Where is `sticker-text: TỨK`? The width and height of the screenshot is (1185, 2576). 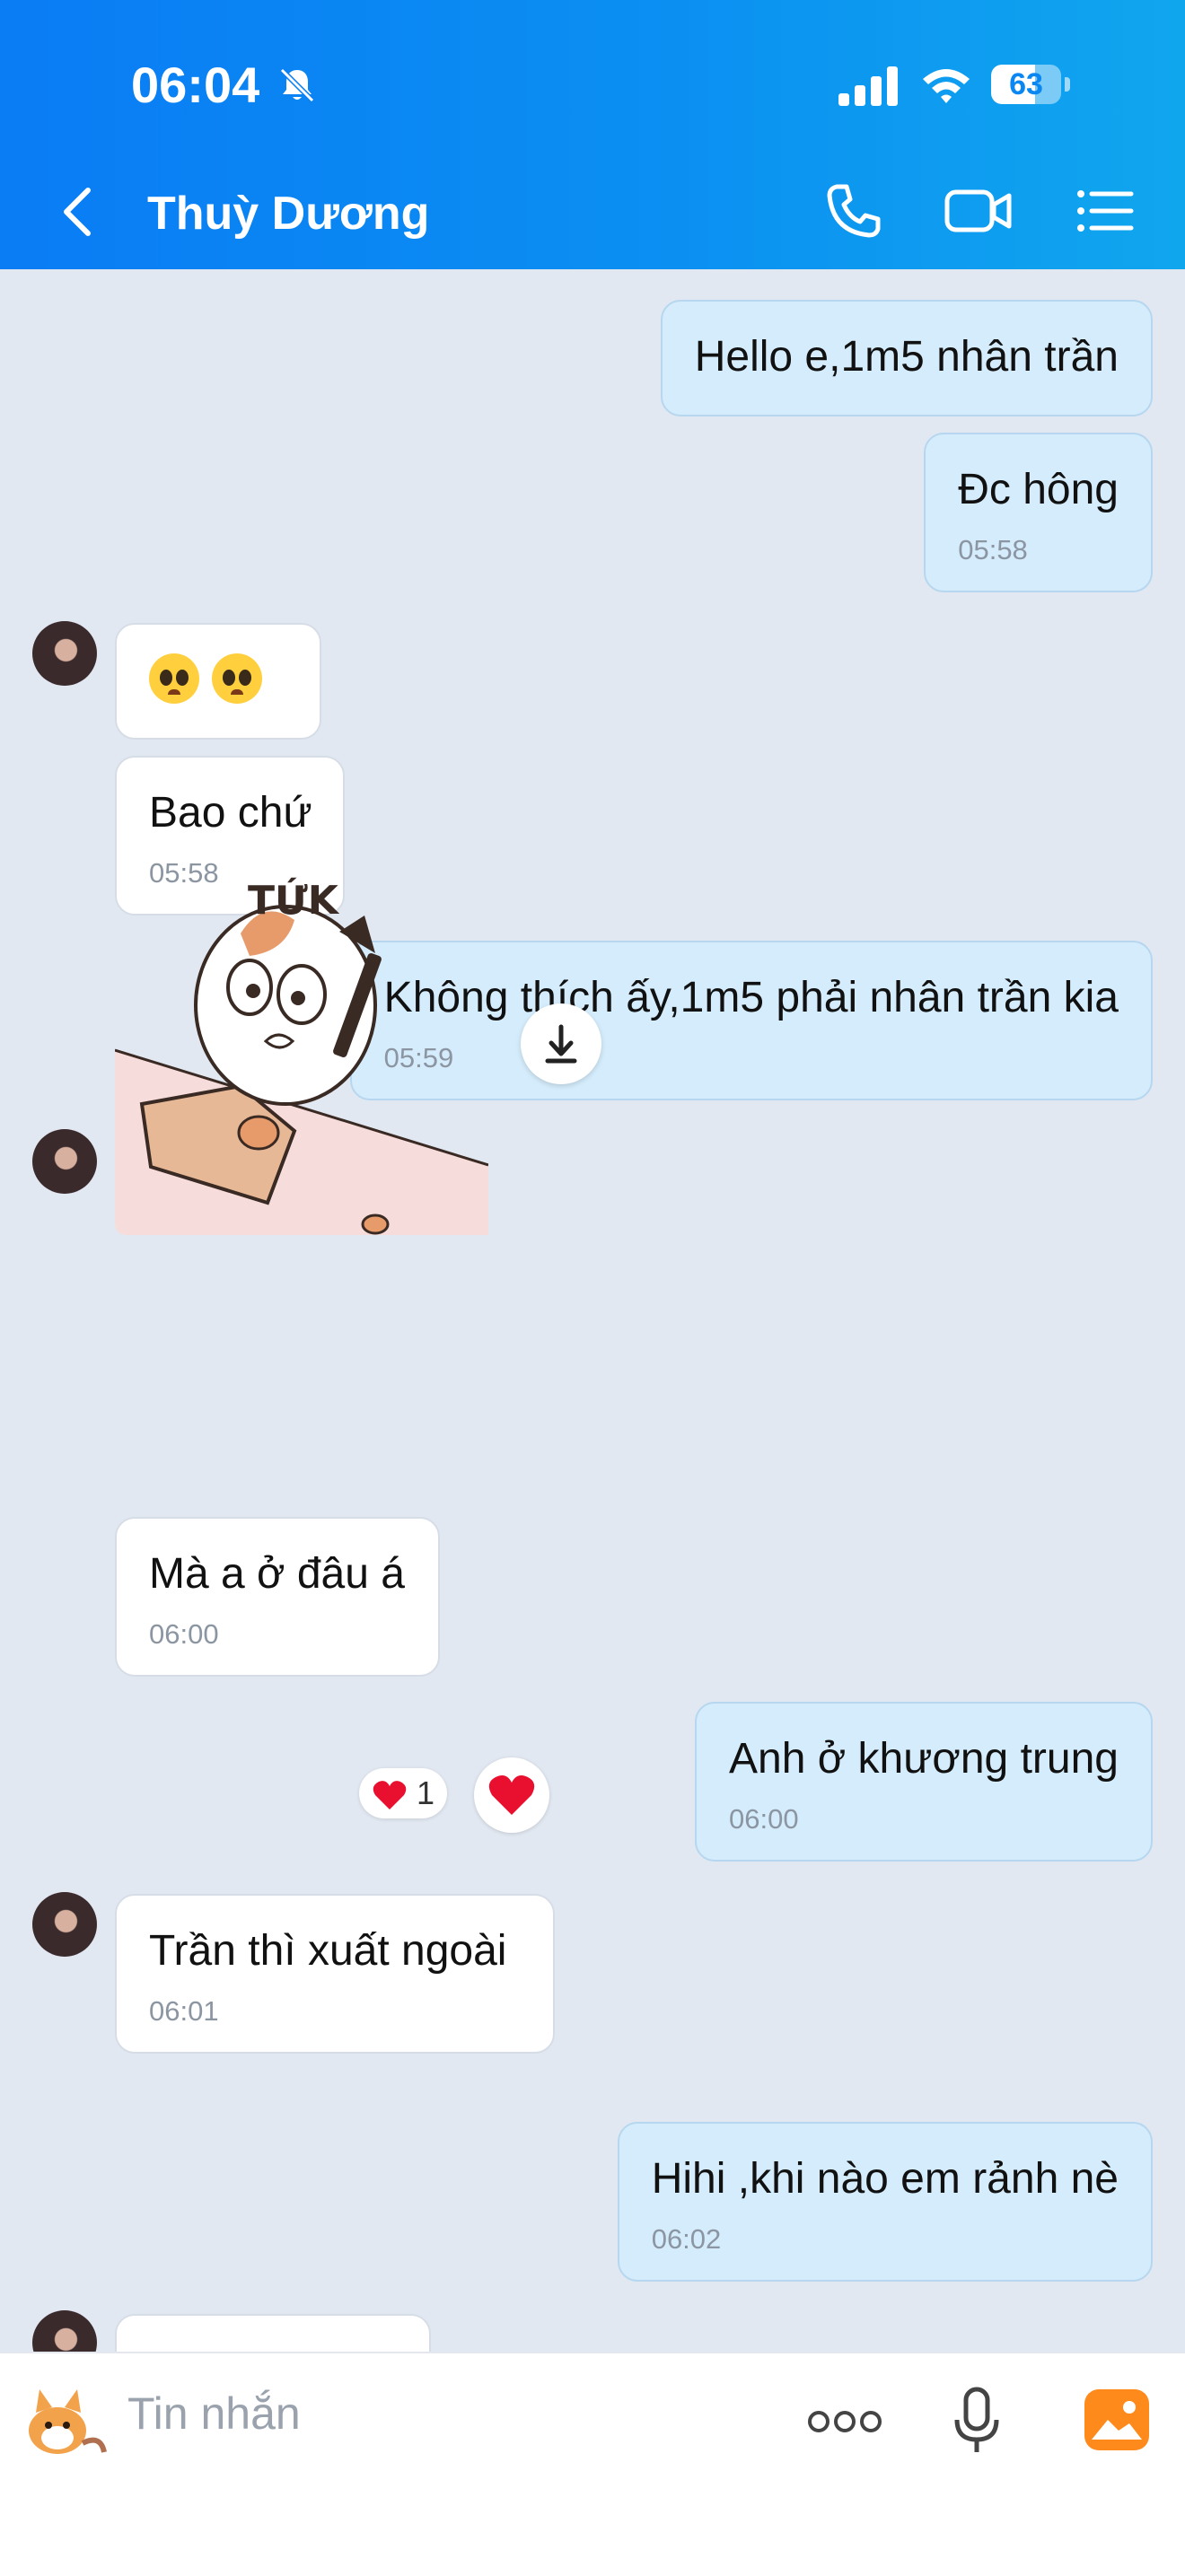 sticker-text: TỨK is located at coordinates (294, 900).